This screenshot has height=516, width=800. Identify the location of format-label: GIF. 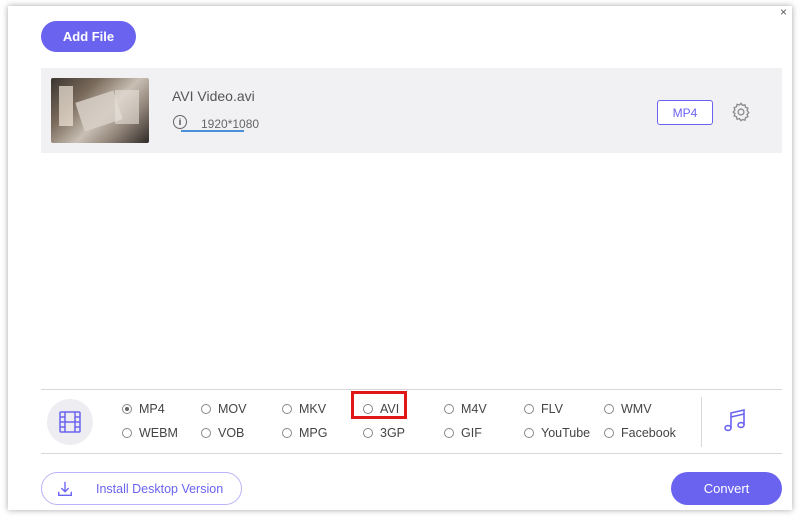
(471, 433).